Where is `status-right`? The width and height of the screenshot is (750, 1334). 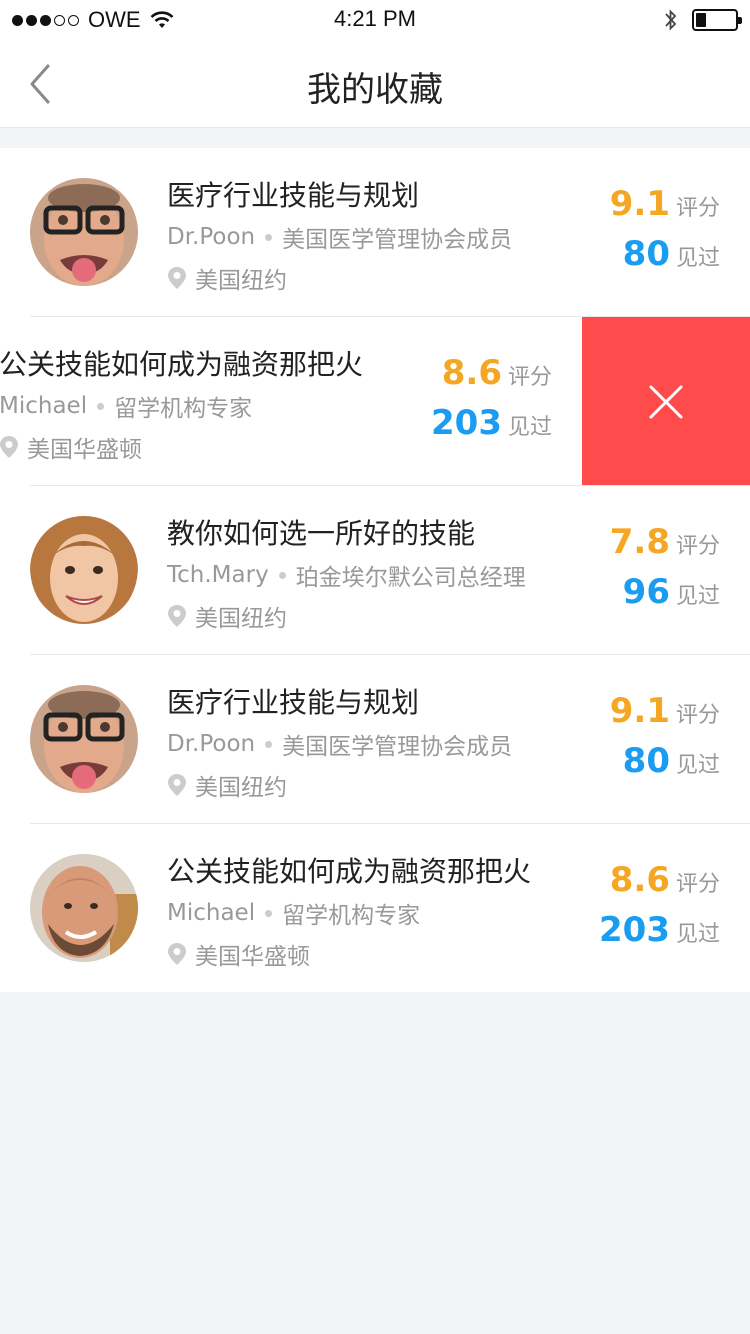
status-right is located at coordinates (703, 20).